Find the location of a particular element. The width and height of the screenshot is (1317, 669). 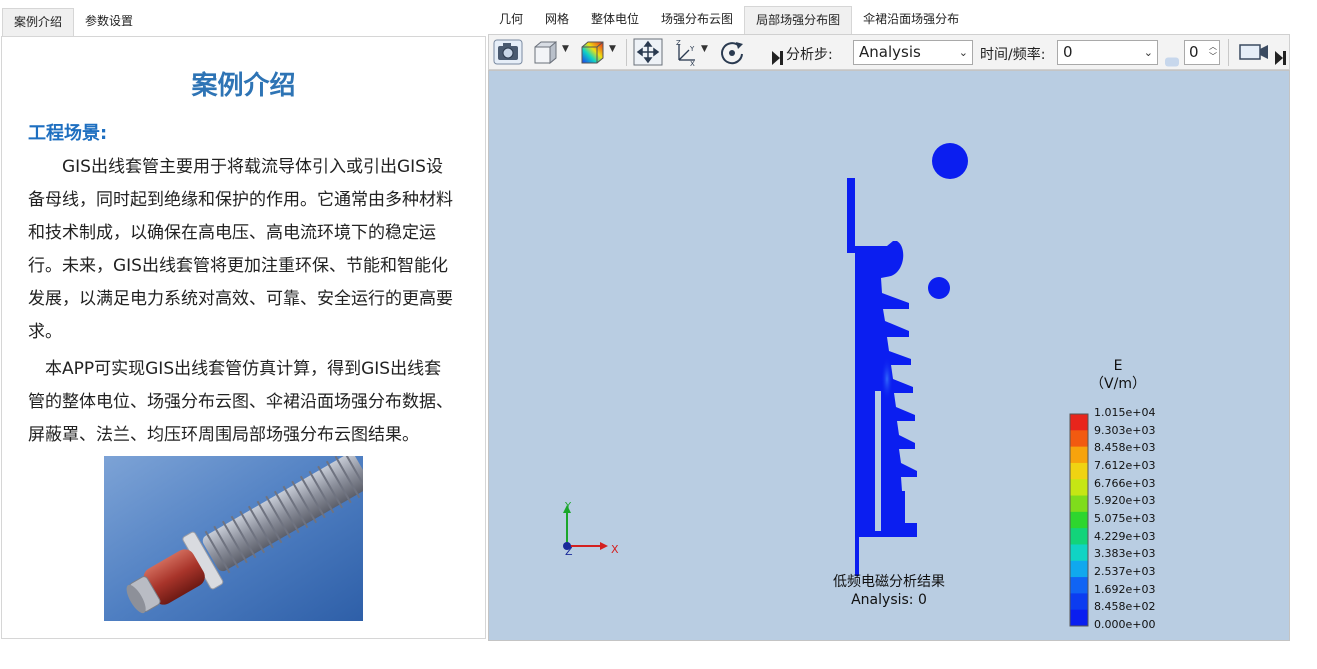

spin-arrows-icon: ︿ ﹀ is located at coordinates (1213, 52).